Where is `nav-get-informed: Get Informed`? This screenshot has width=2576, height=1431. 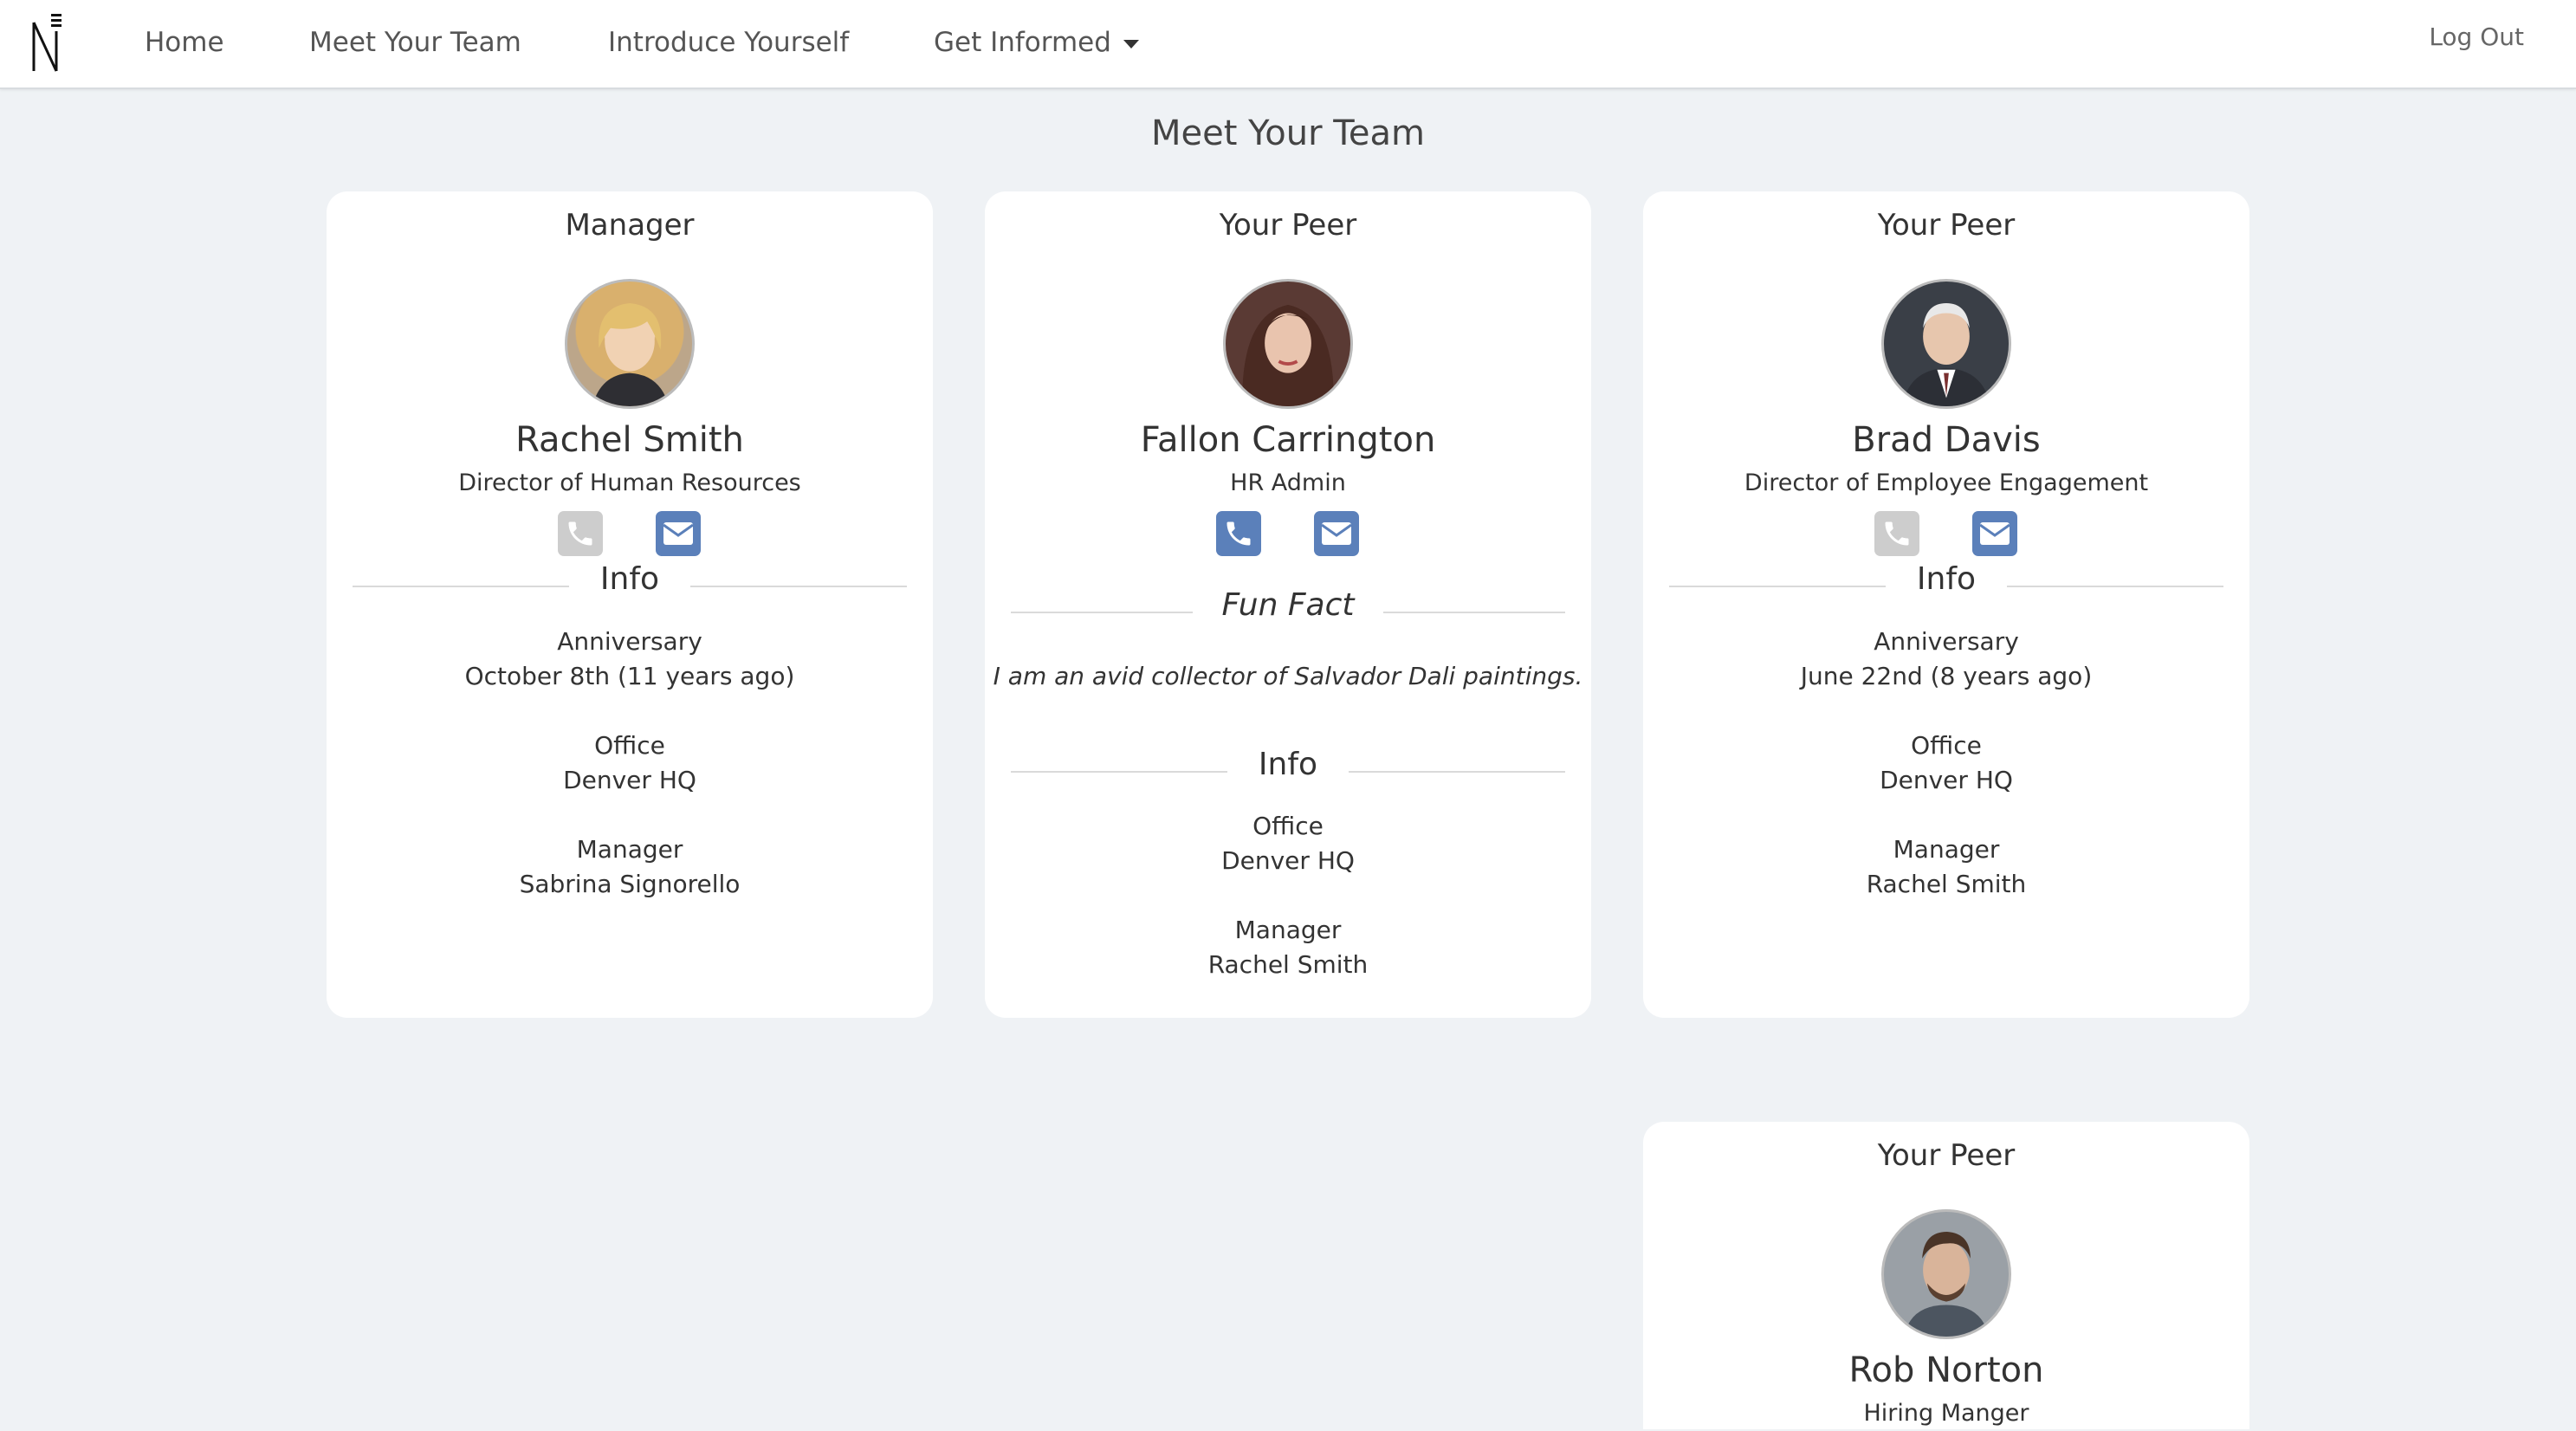 nav-get-informed: Get Informed is located at coordinates (1036, 42).